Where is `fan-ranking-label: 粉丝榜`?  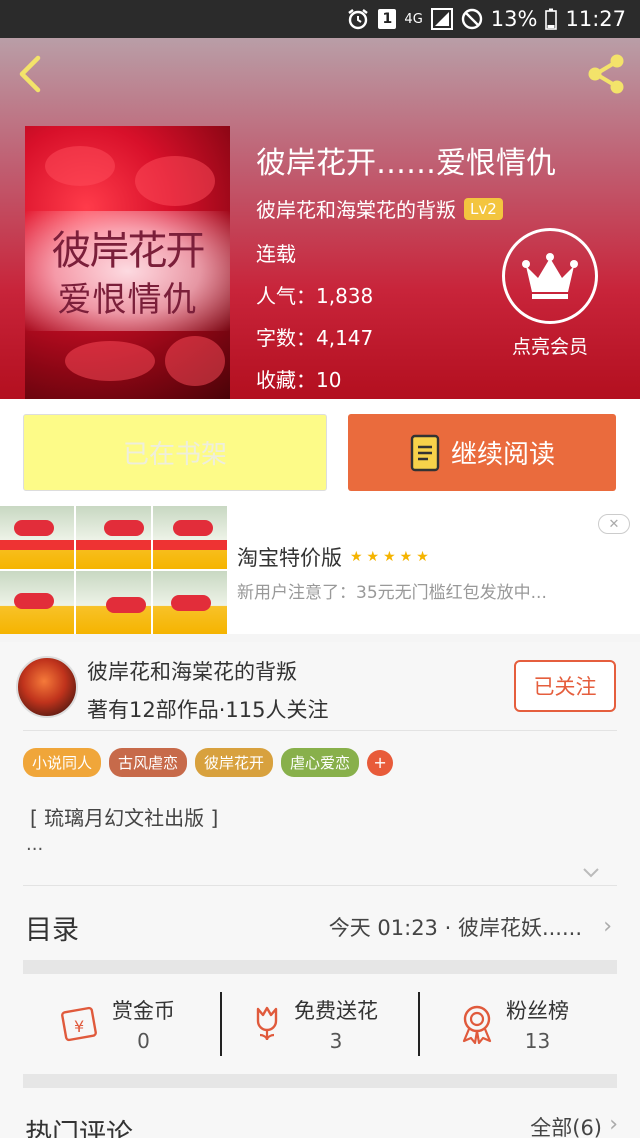
fan-ranking-label: 粉丝榜 is located at coordinates (537, 1011).